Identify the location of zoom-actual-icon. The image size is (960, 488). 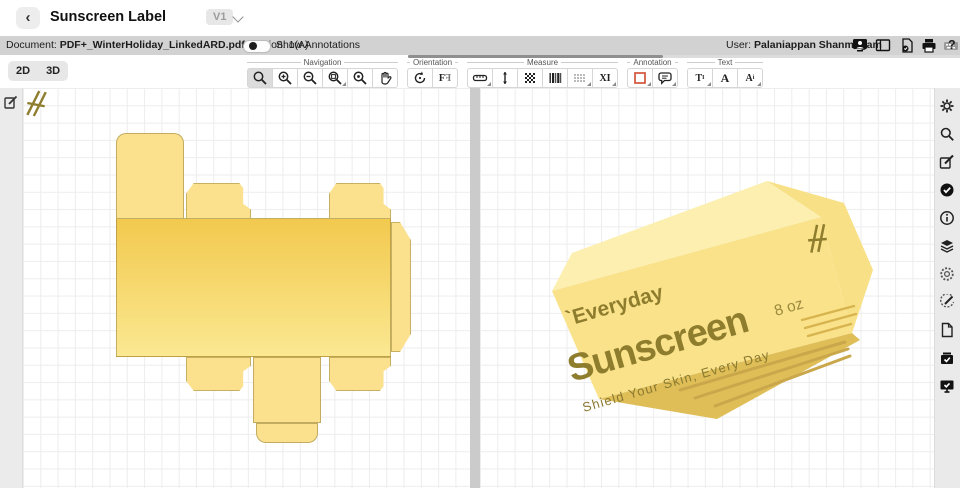
(360, 78).